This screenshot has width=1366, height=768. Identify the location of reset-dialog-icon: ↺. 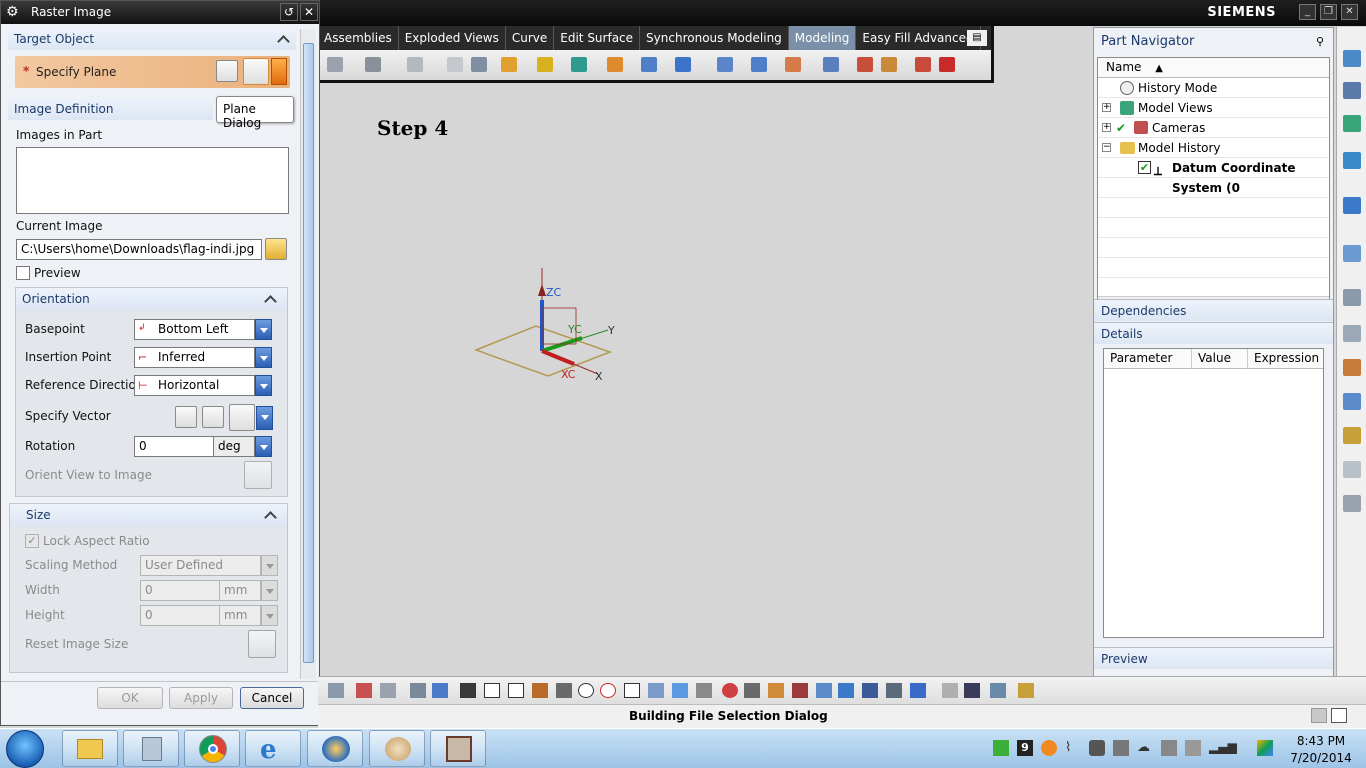
(289, 12).